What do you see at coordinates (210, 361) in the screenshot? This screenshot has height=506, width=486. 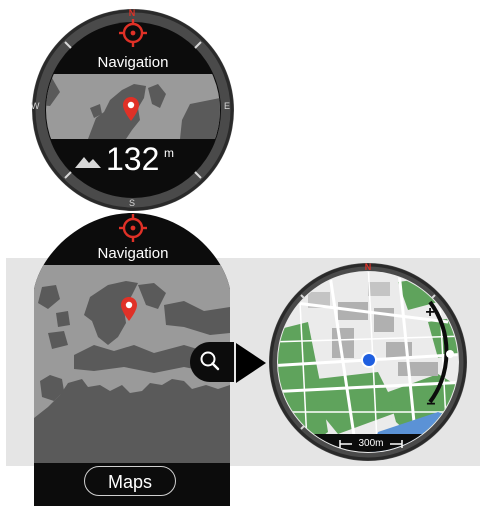 I see `zoom-magnifier-icon` at bounding box center [210, 361].